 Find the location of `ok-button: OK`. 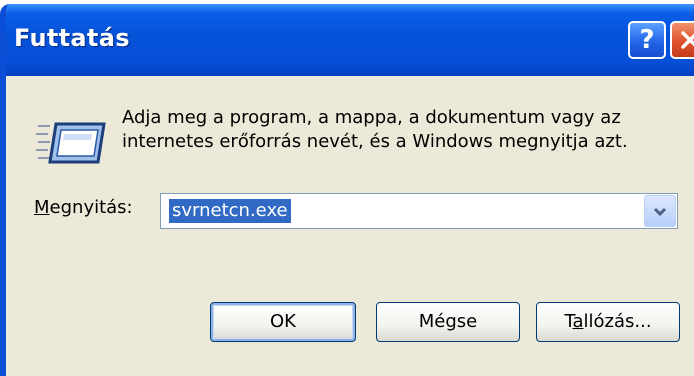

ok-button: OK is located at coordinates (283, 322).